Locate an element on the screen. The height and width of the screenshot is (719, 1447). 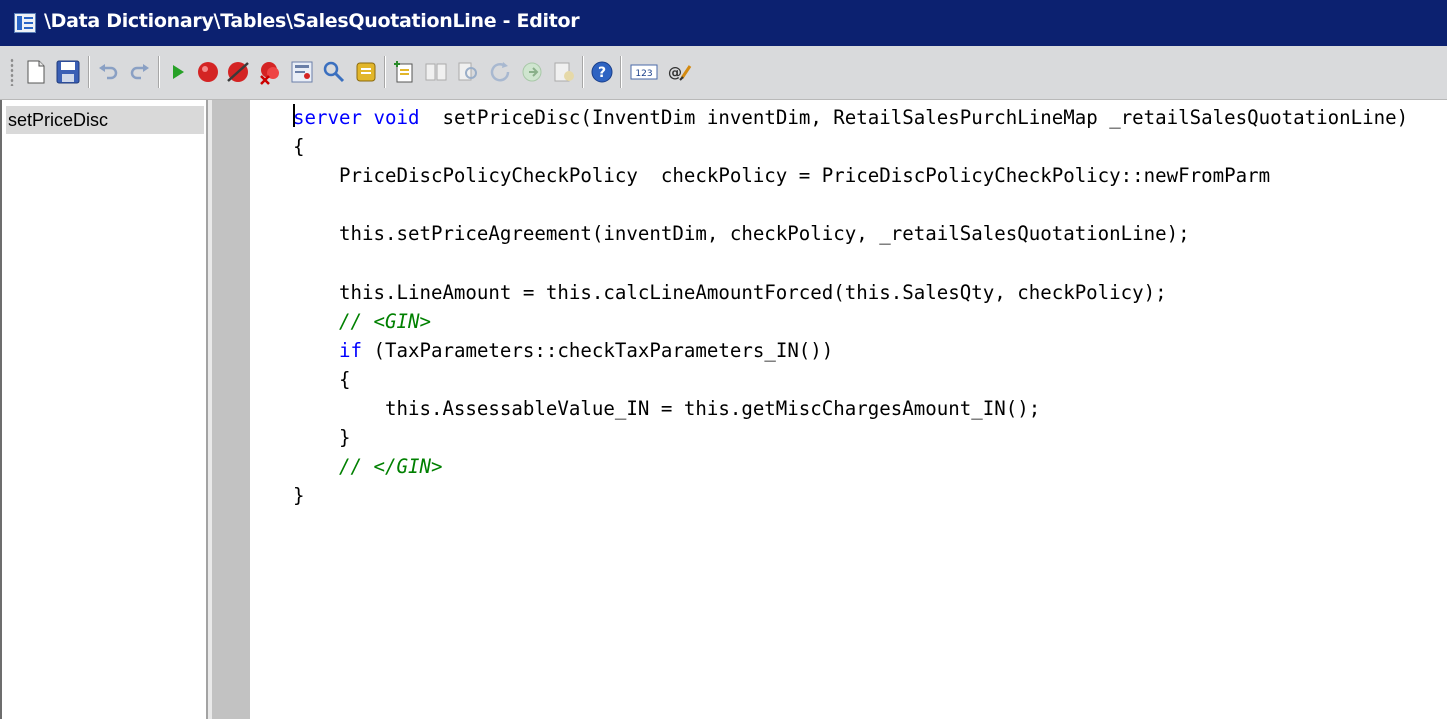
list-breakpoints-icon is located at coordinates (302, 72).